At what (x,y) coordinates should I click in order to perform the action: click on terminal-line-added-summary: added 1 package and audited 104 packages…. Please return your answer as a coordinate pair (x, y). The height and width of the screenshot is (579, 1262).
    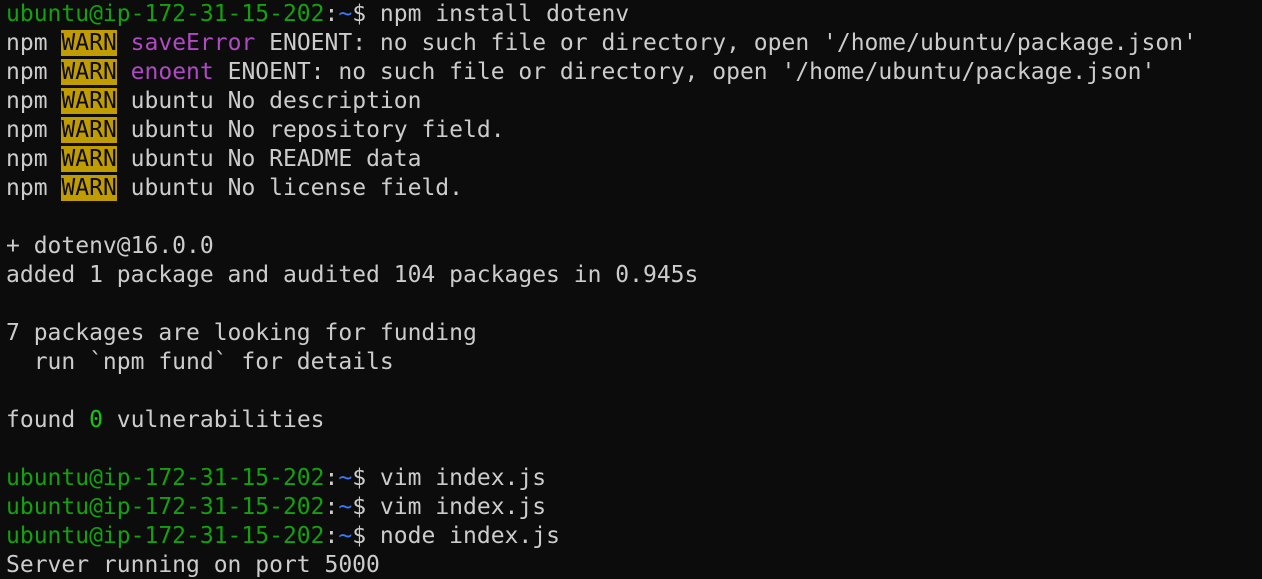
    Looking at the image, I should click on (352, 275).